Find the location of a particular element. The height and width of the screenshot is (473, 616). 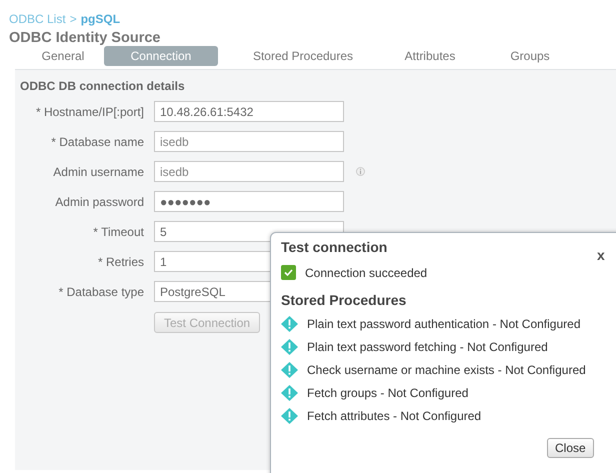

field-label: * Database name is located at coordinates (97, 141).